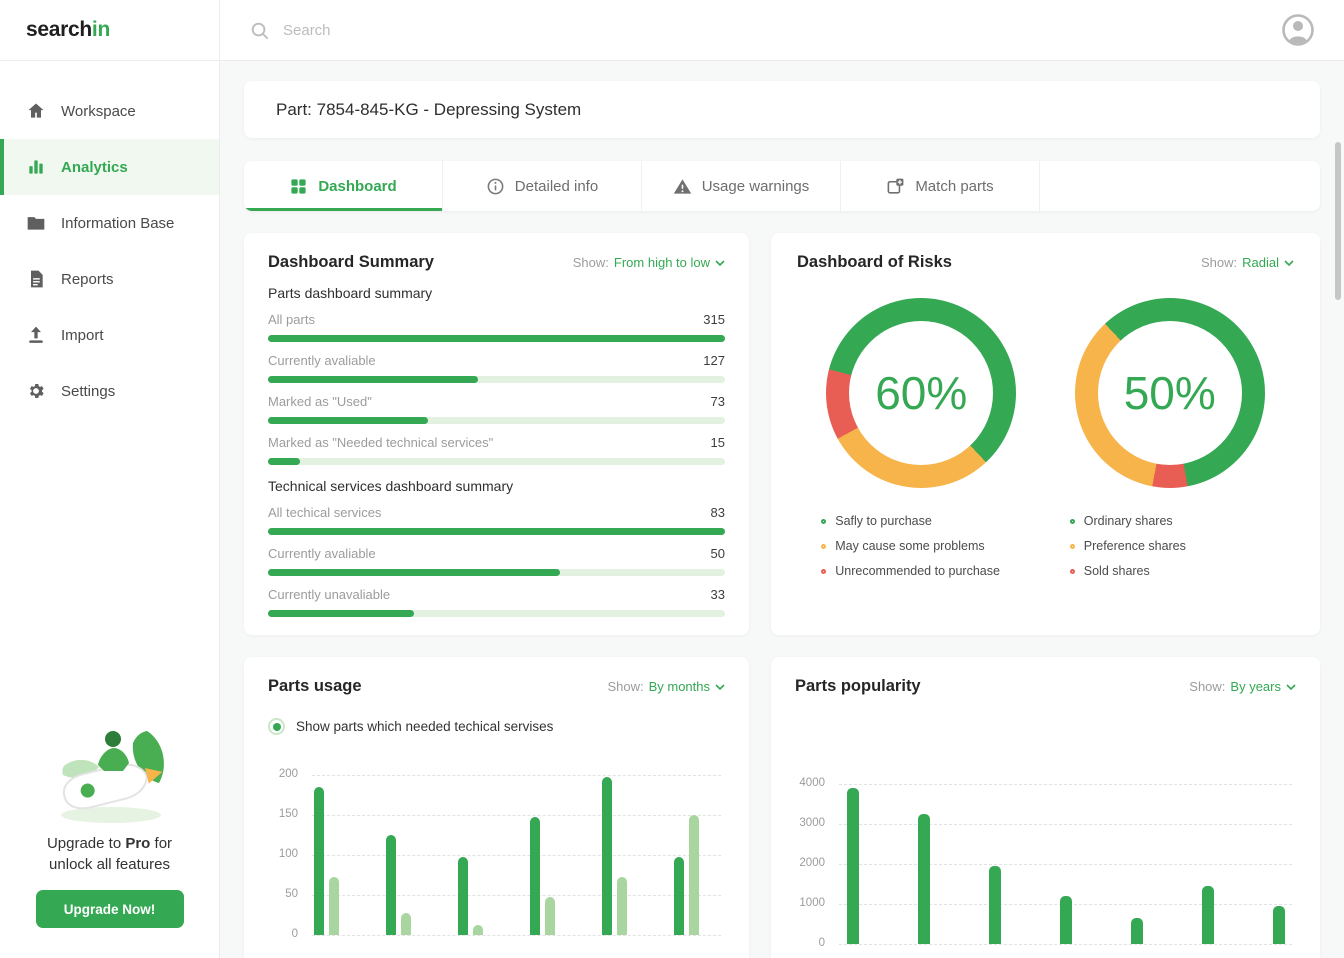  What do you see at coordinates (812, 783) in the screenshot?
I see `y-axis-tick: 4000` at bounding box center [812, 783].